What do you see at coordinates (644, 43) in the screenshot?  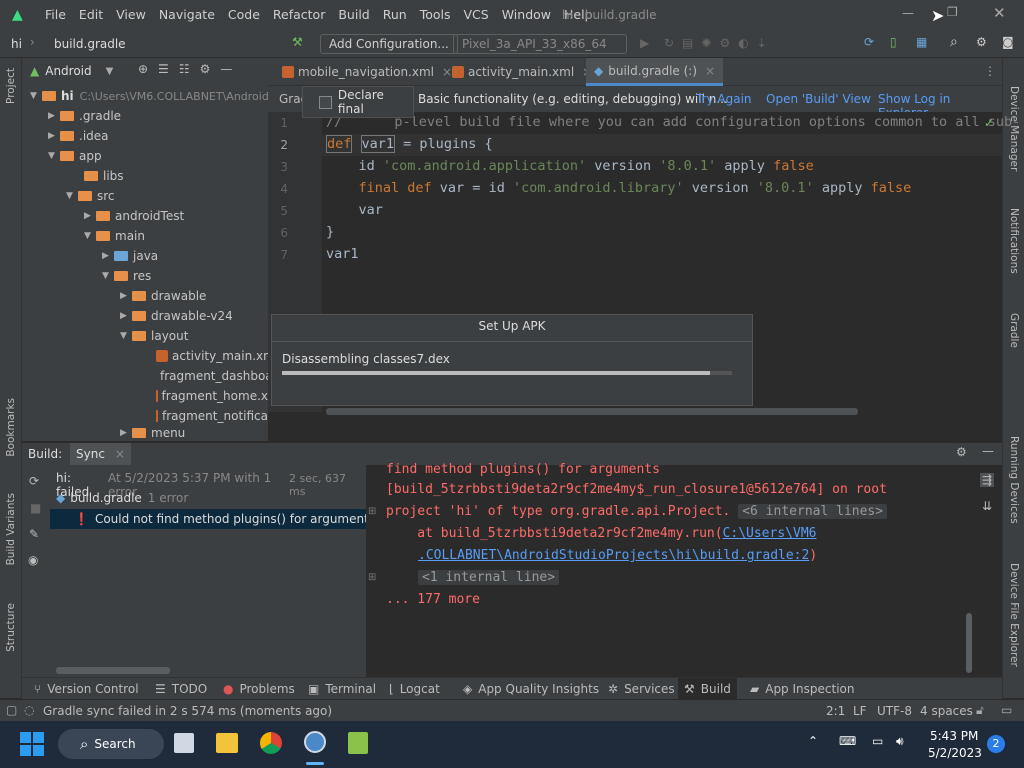 I see `run-icon: ▶` at bounding box center [644, 43].